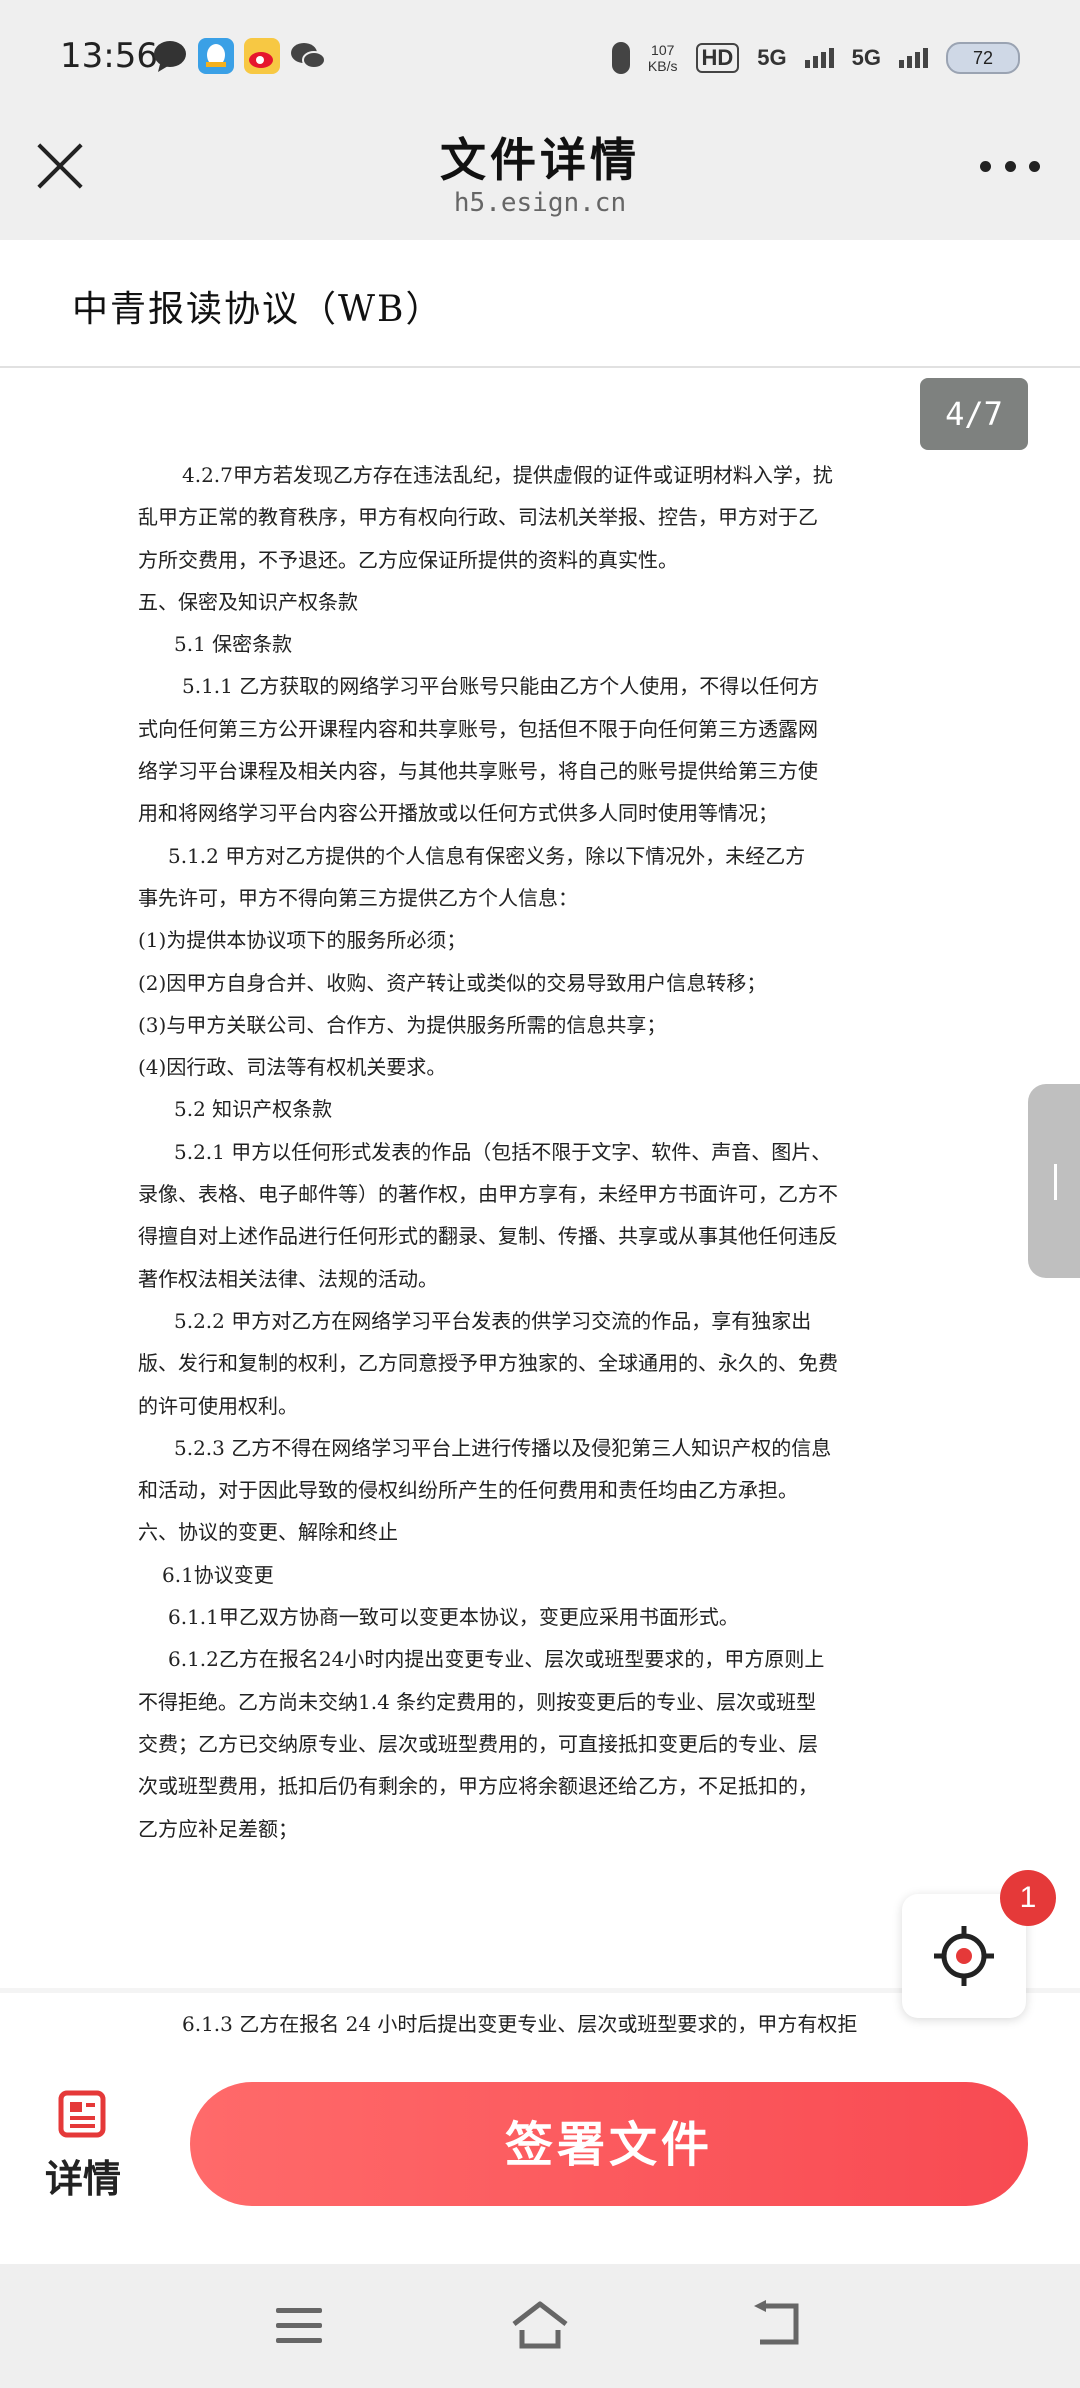 This screenshot has width=1080, height=2388. Describe the element at coordinates (663, 50) in the screenshot. I see `network-speed-value: 107` at that location.